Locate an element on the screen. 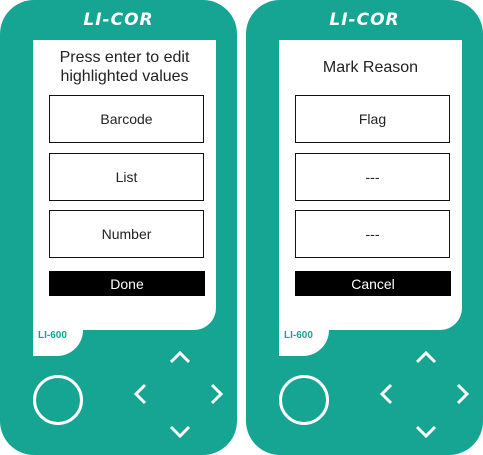 This screenshot has width=483, height=455. screen-title-line: Mark Reason is located at coordinates (370, 67).